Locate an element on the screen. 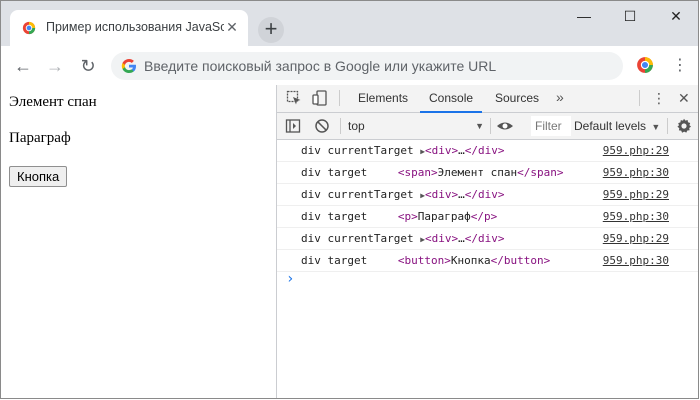 The width and height of the screenshot is (700, 400). tag-inner: Элемент спан is located at coordinates (477, 172).